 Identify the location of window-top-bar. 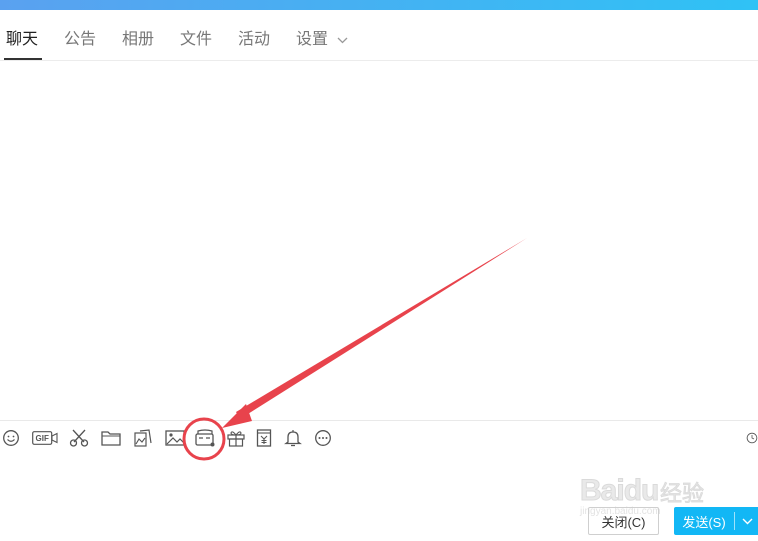
(379, 5).